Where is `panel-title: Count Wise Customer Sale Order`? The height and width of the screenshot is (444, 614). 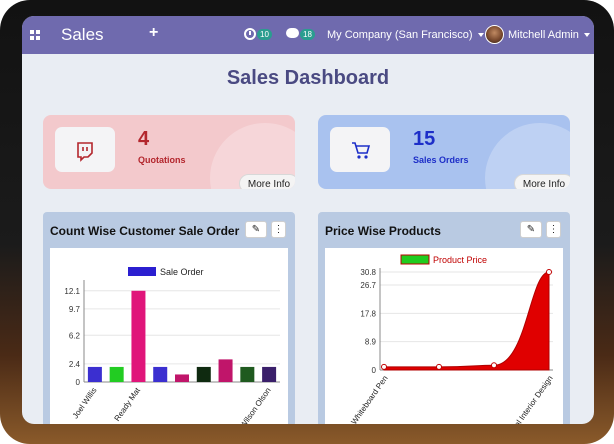 panel-title: Count Wise Customer Sale Order is located at coordinates (145, 231).